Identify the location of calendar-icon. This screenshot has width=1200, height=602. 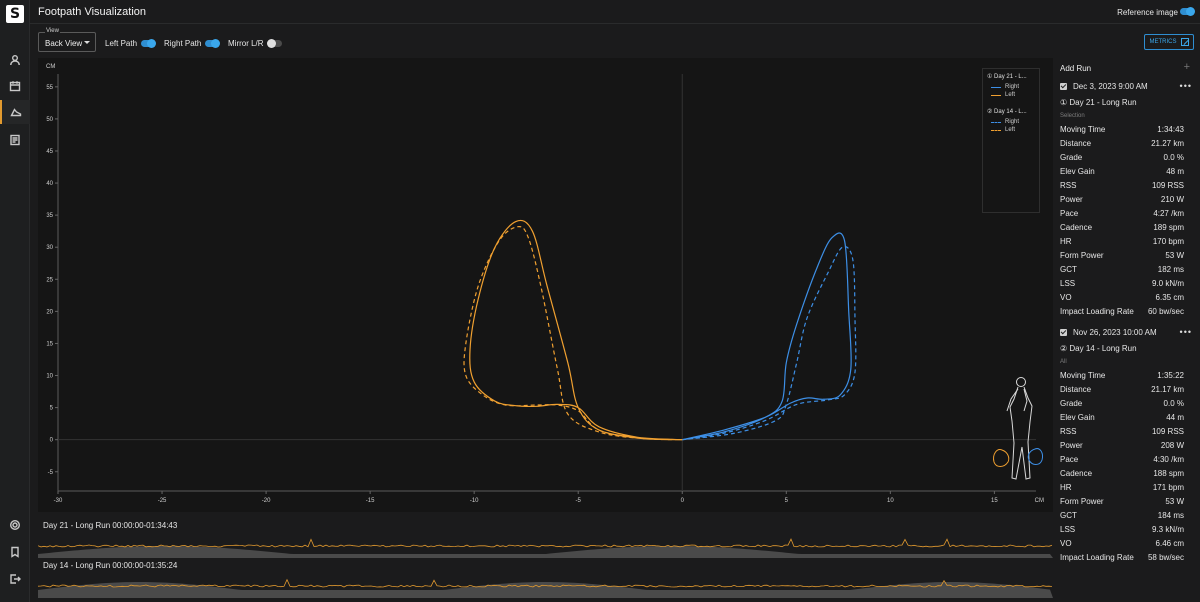
(15, 86).